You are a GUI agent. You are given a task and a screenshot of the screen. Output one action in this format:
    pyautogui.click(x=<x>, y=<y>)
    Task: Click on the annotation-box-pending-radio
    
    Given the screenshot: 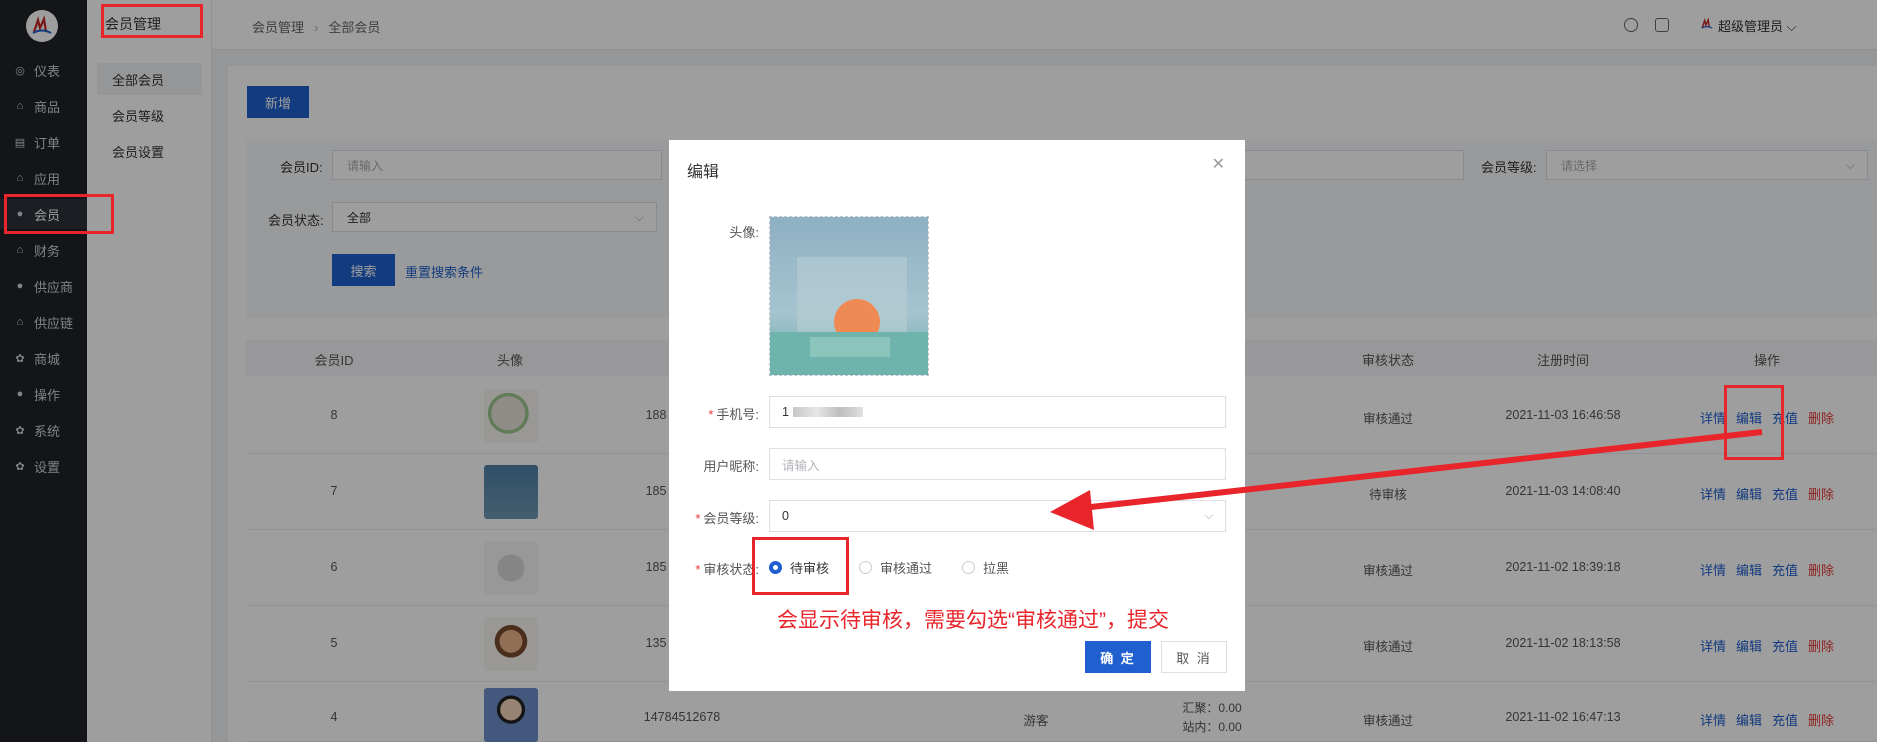 What is the action you would take?
    pyautogui.click(x=800, y=566)
    